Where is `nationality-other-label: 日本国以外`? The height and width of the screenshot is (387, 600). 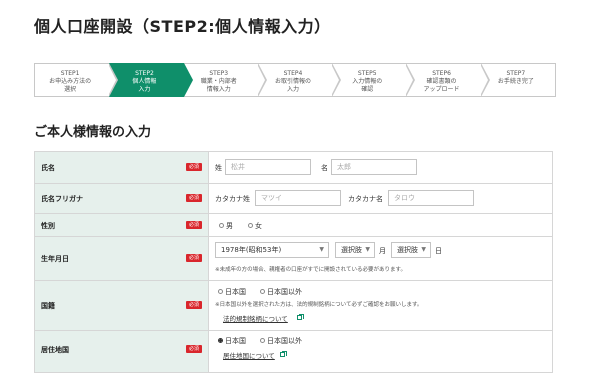
nationality-other-label: 日本国以外 is located at coordinates (284, 292).